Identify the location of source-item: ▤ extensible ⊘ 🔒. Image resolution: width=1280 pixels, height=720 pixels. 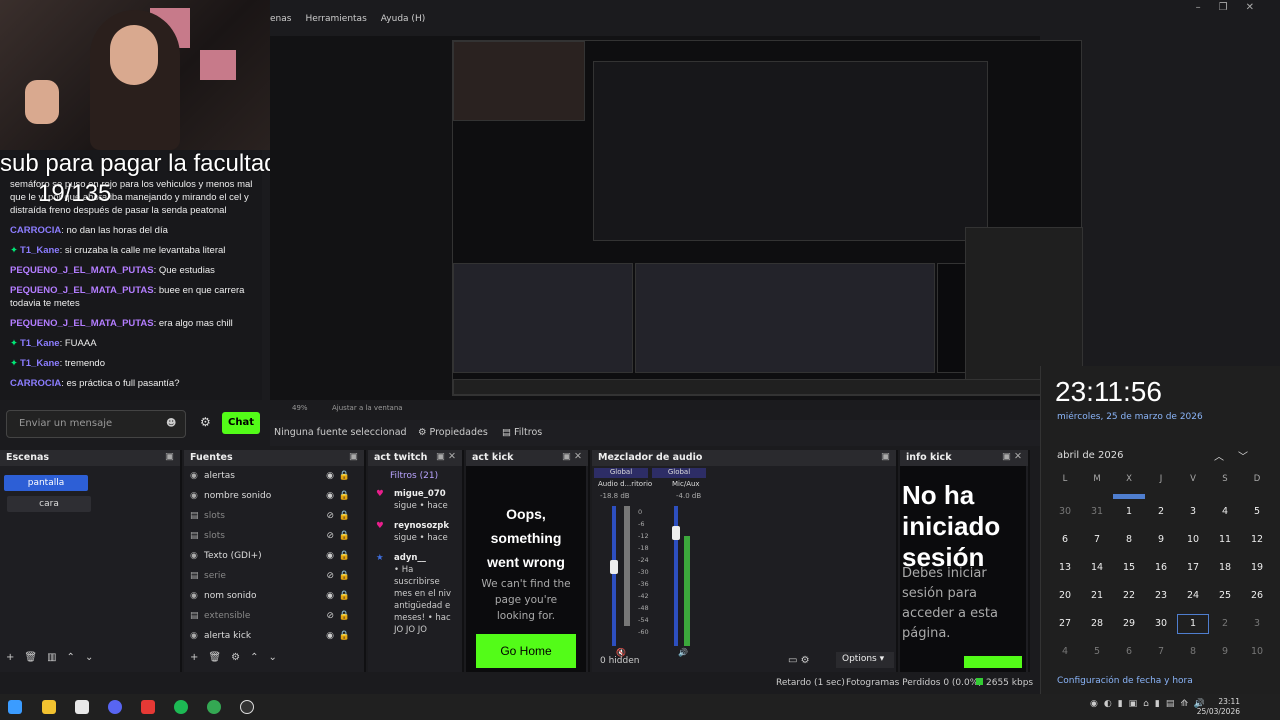
(274, 616).